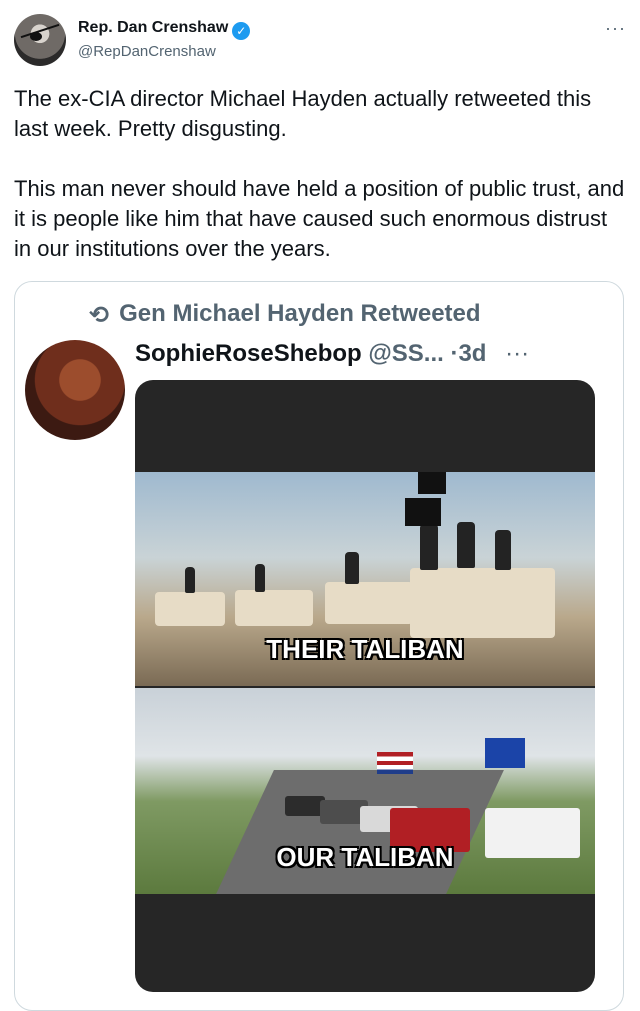 The image size is (640, 1011). What do you see at coordinates (164, 40) in the screenshot?
I see `author-name-block: Rep. Dan Crenshaw ✓ @RepDanCrenshaw` at bounding box center [164, 40].